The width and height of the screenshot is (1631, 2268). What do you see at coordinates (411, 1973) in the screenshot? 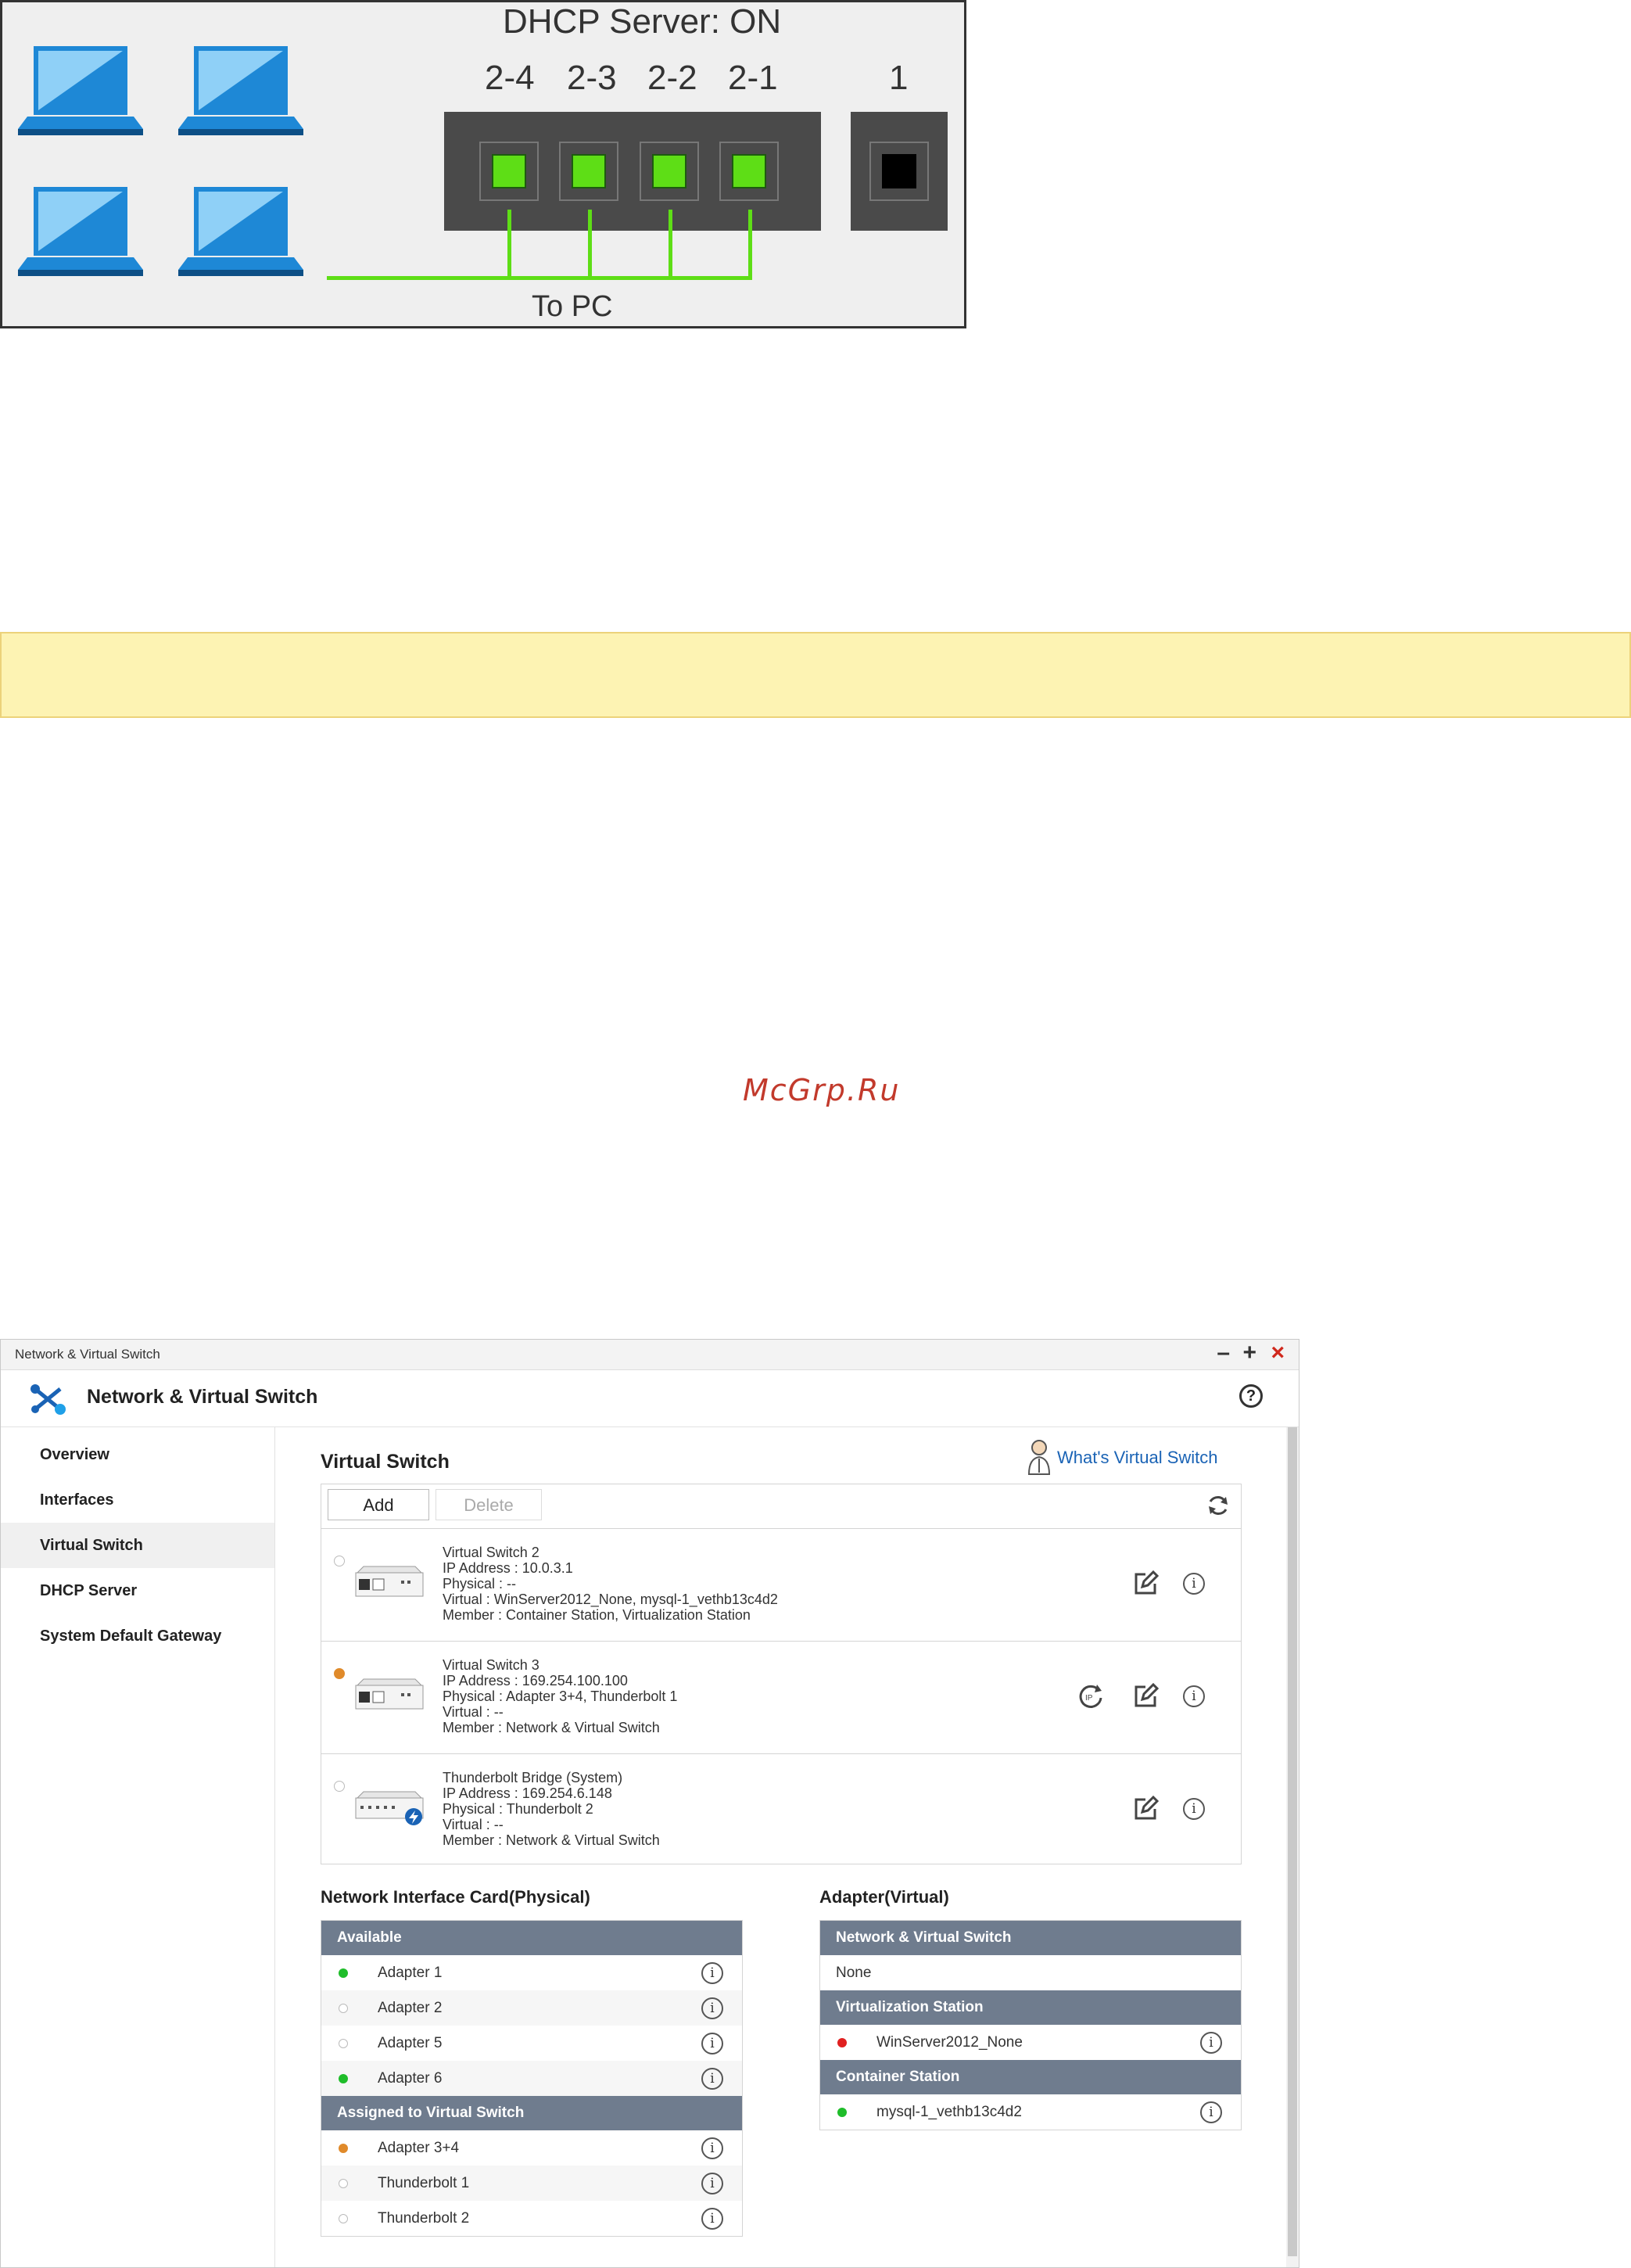
I see `adapter-label: Adapter 1` at bounding box center [411, 1973].